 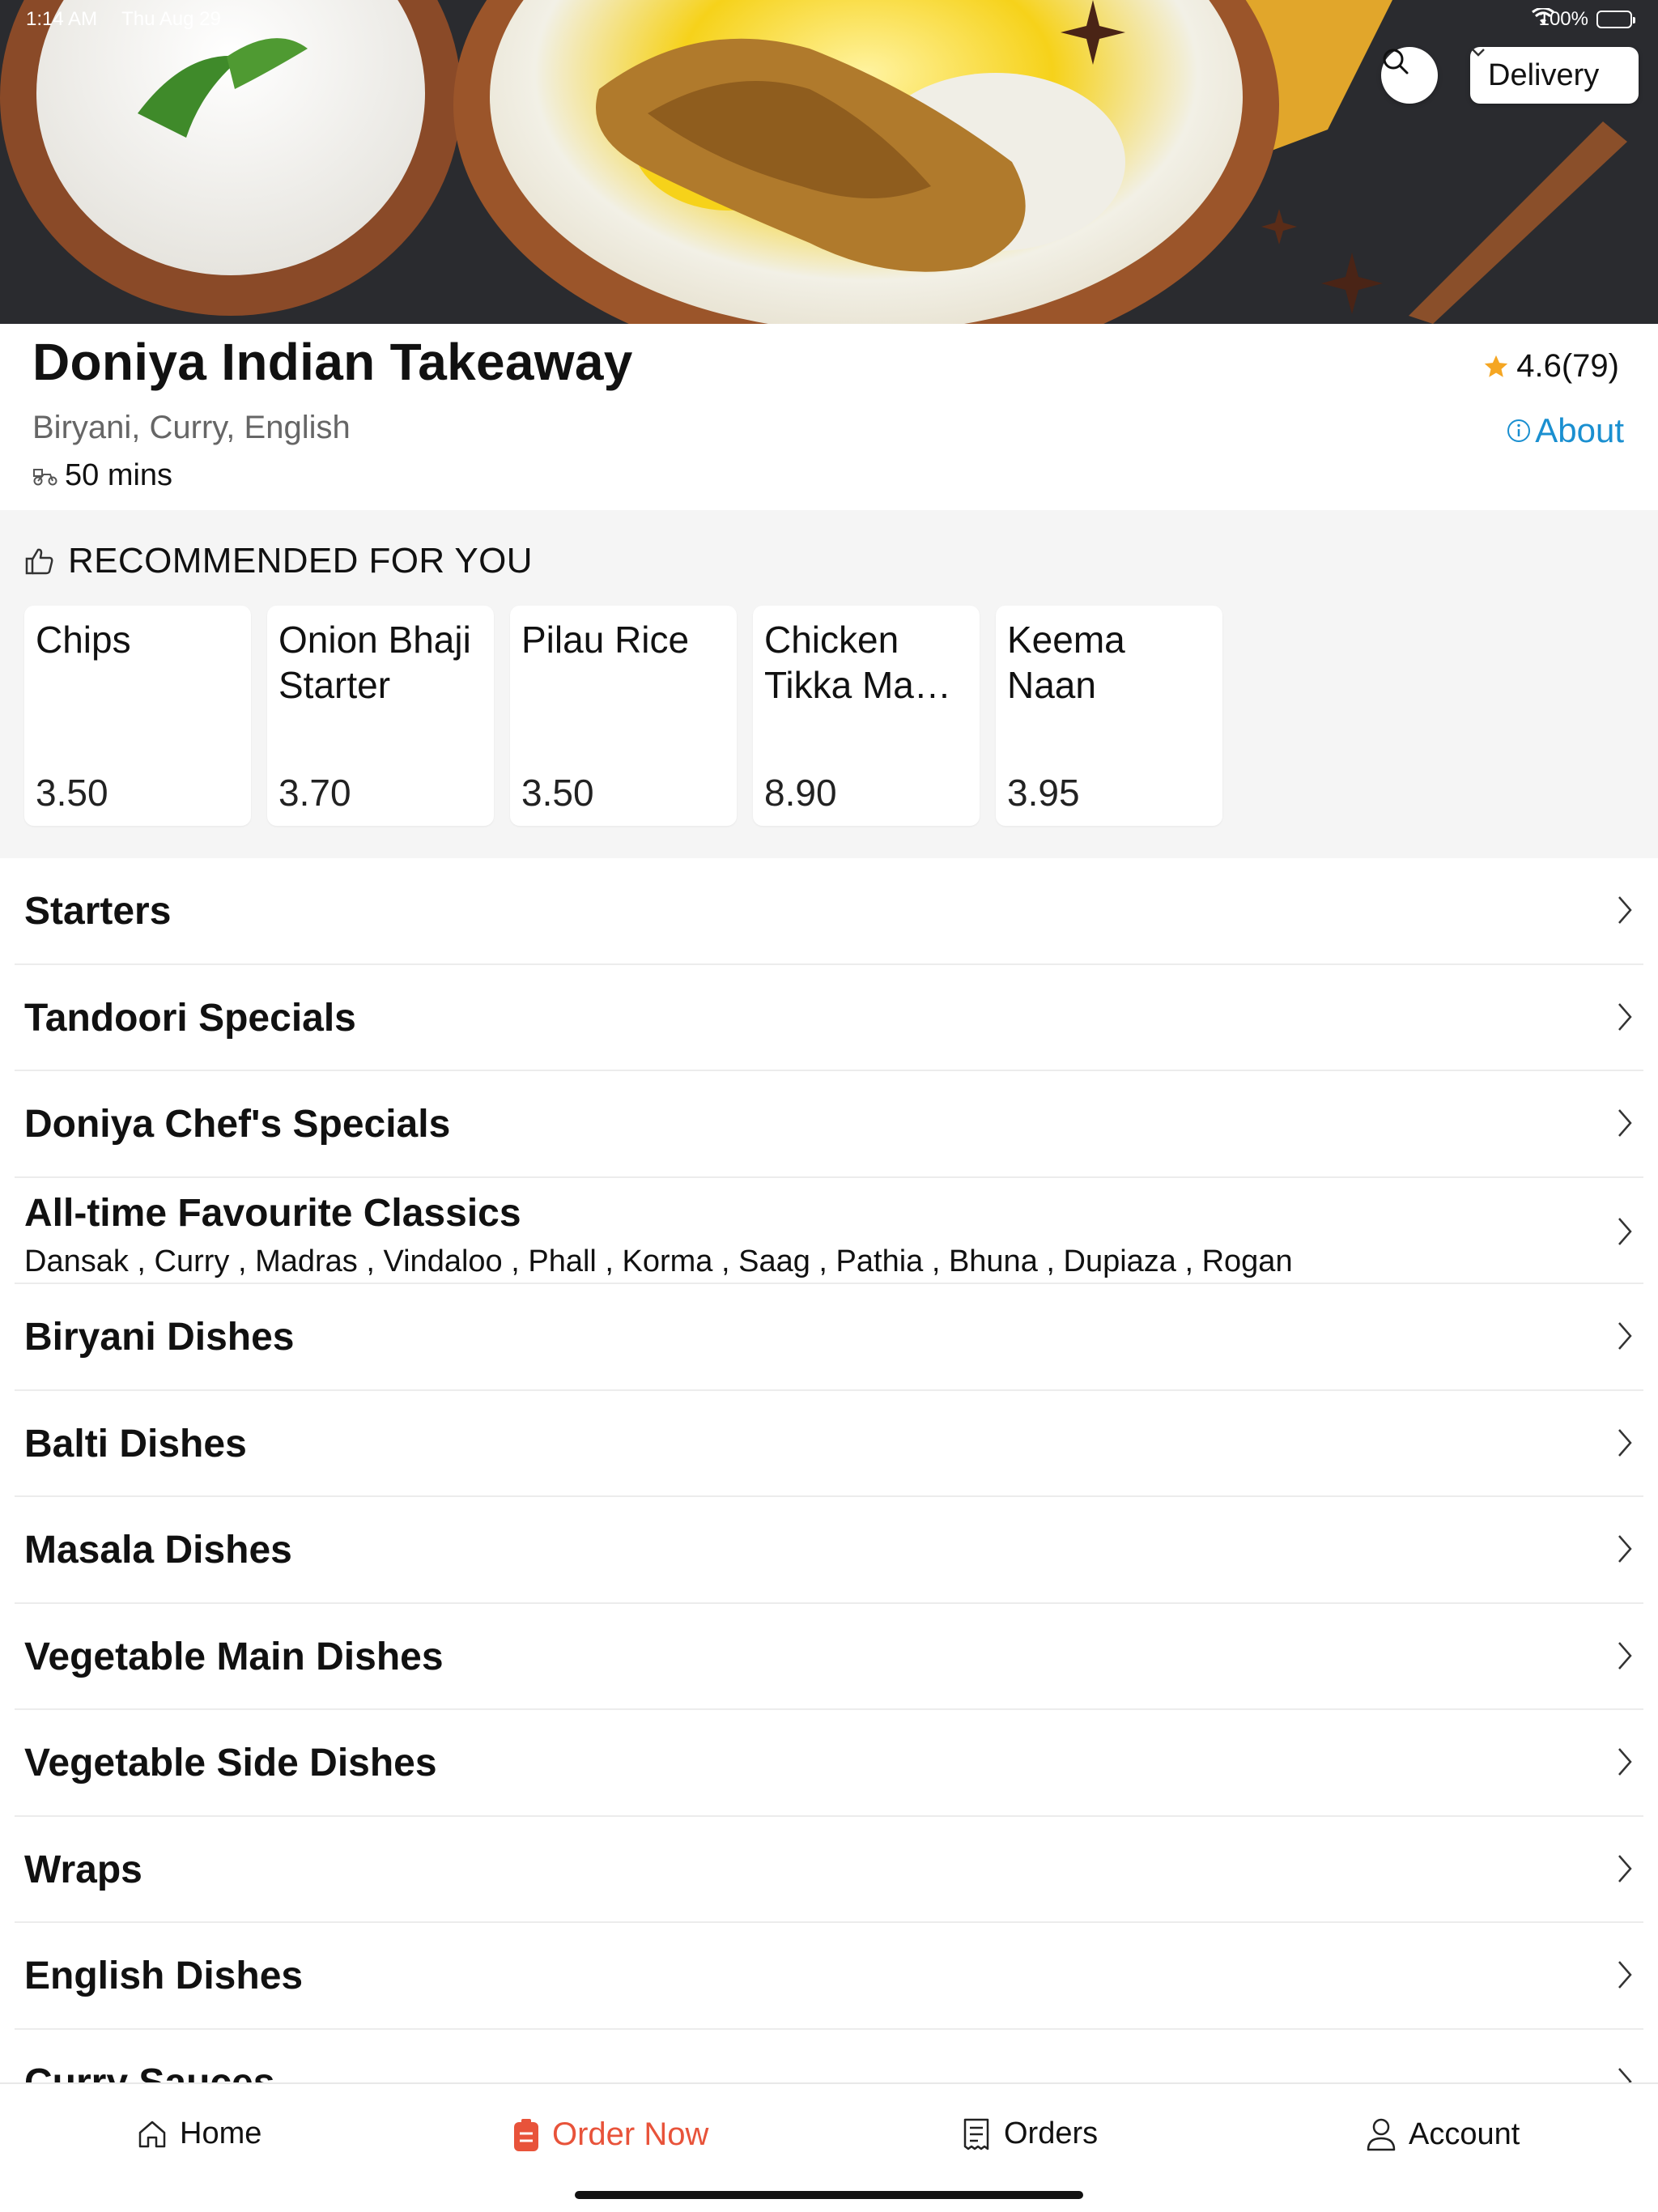 I want to click on recommended-card: Chicken Tikka Ma… 8.90, so click(x=866, y=716).